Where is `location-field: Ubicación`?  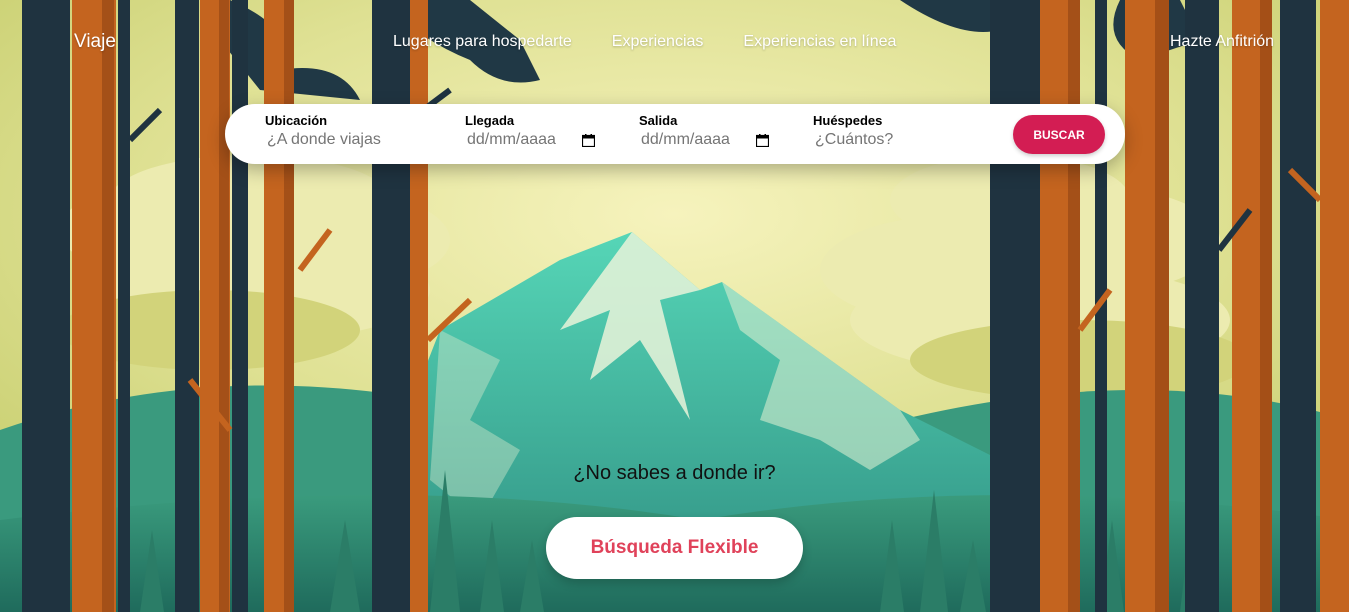
location-field: Ubicación is located at coordinates (352, 132).